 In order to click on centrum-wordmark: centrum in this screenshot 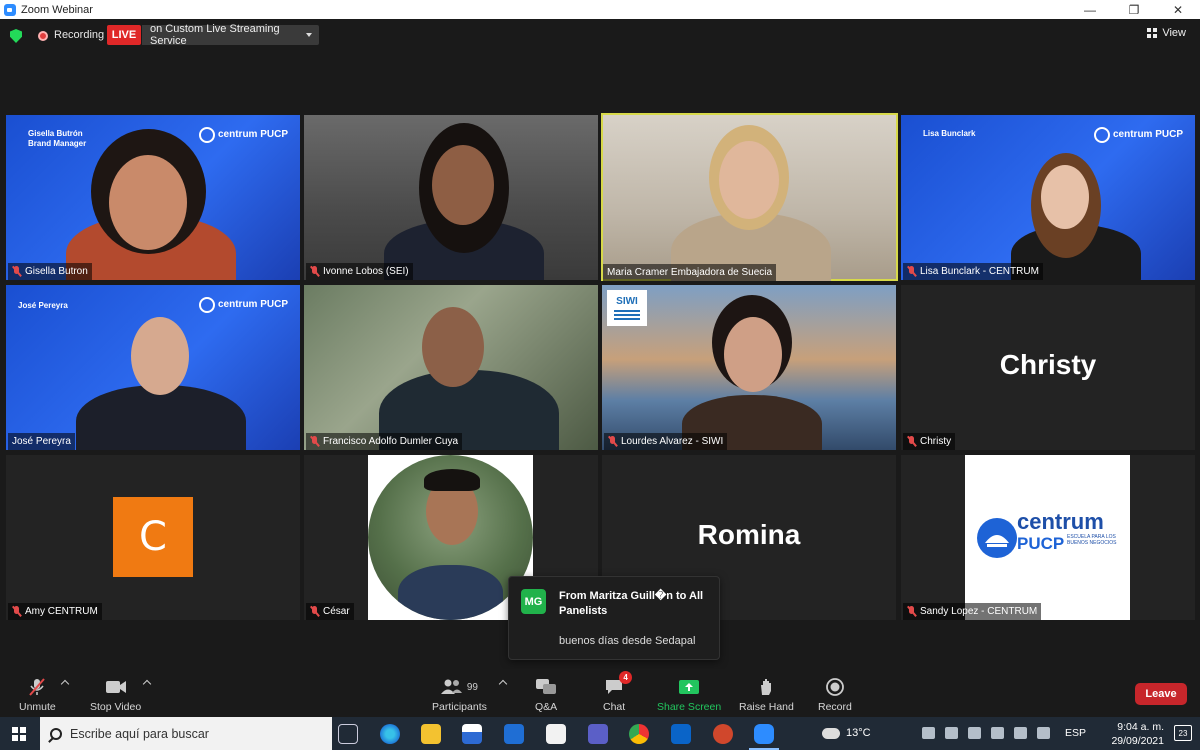, I will do `click(1060, 521)`.